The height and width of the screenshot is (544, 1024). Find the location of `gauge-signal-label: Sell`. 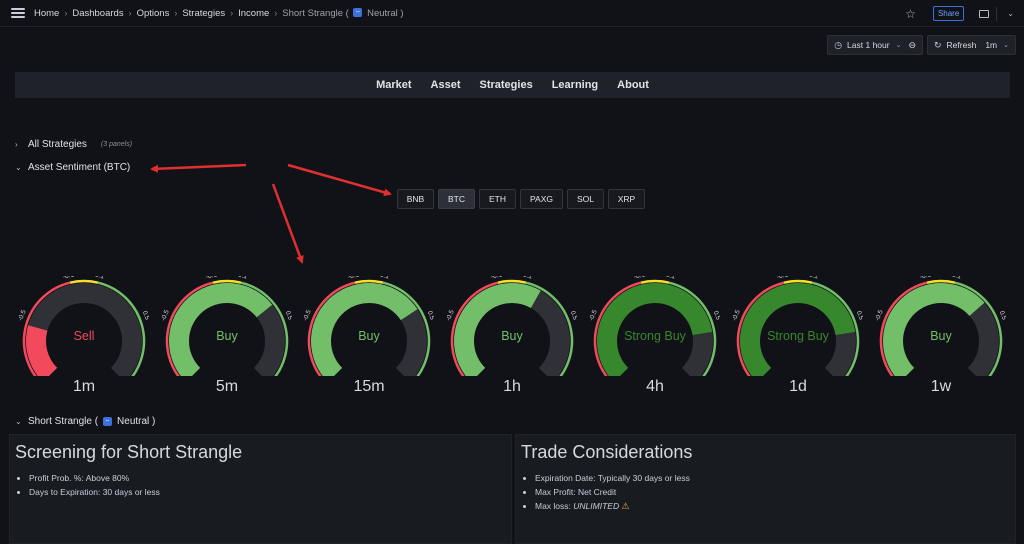

gauge-signal-label: Sell is located at coordinates (84, 336).